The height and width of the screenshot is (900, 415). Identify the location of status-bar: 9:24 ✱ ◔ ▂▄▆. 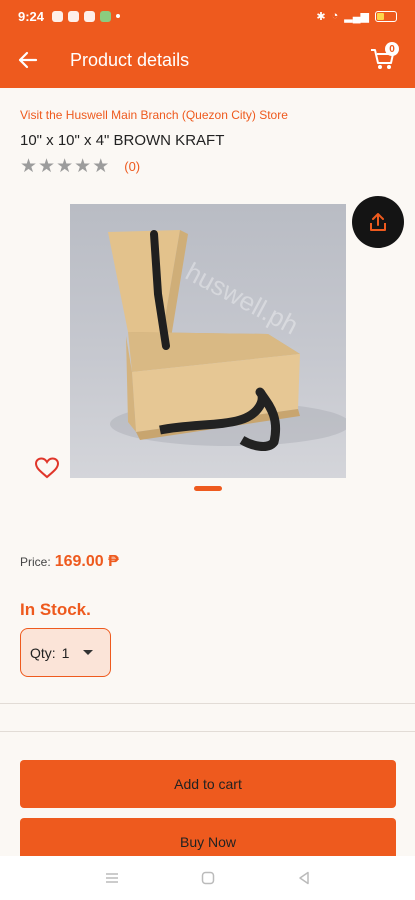
(207, 16).